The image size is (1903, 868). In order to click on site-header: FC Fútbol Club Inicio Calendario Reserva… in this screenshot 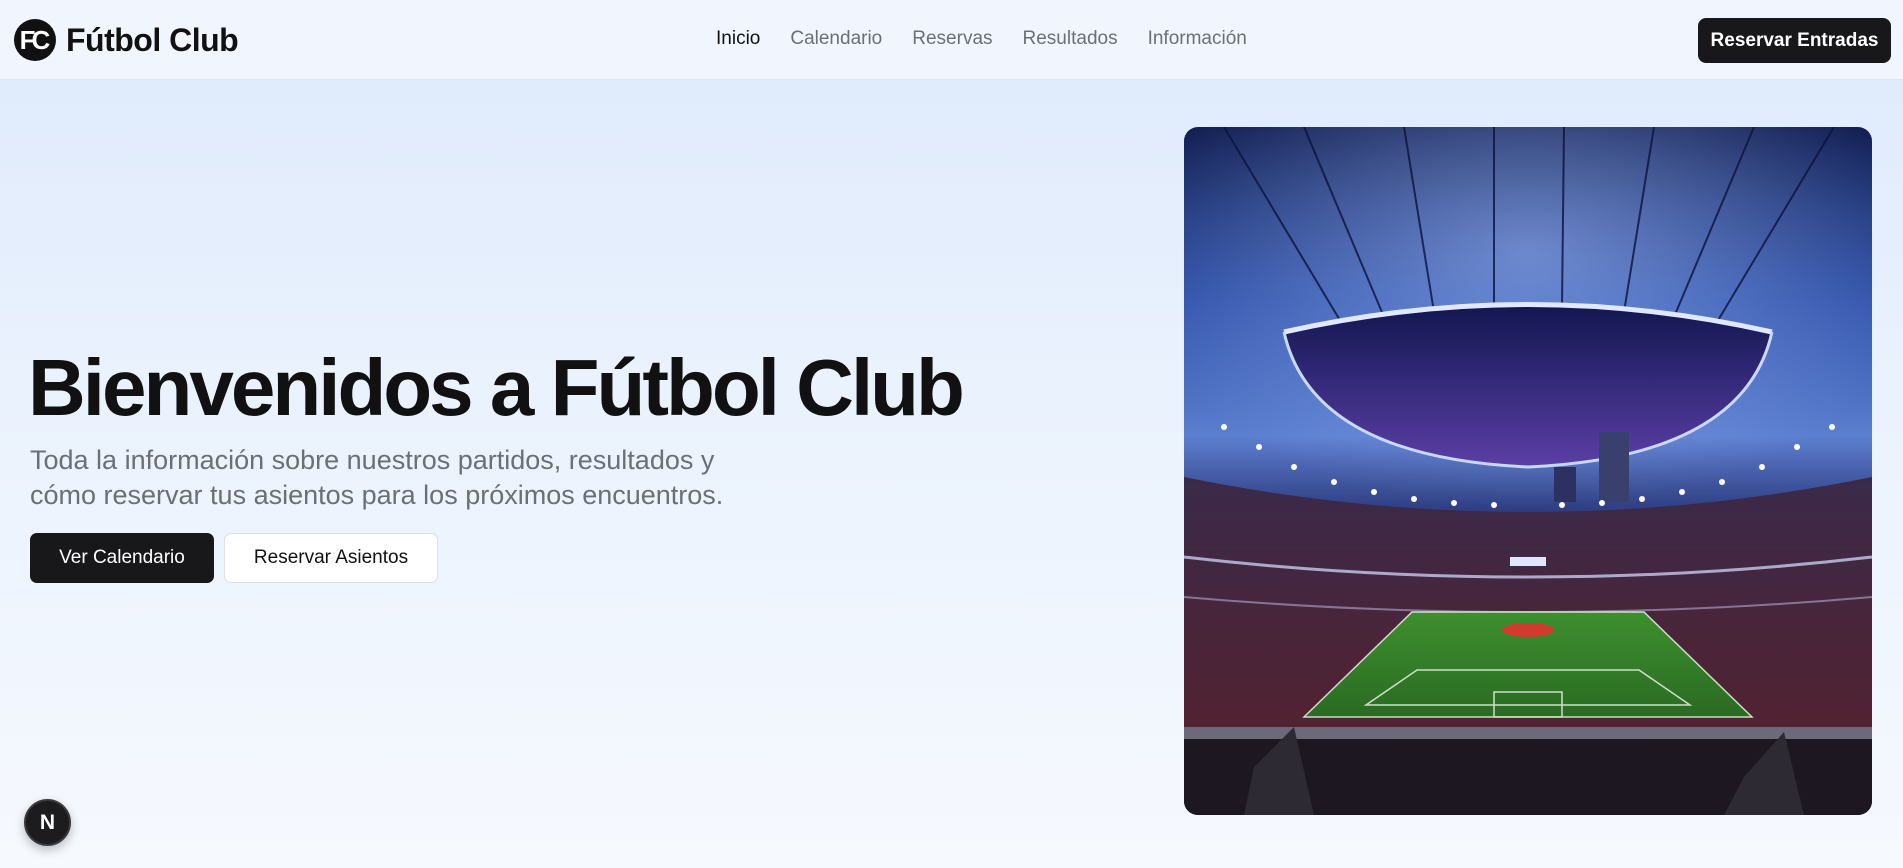, I will do `click(951, 40)`.